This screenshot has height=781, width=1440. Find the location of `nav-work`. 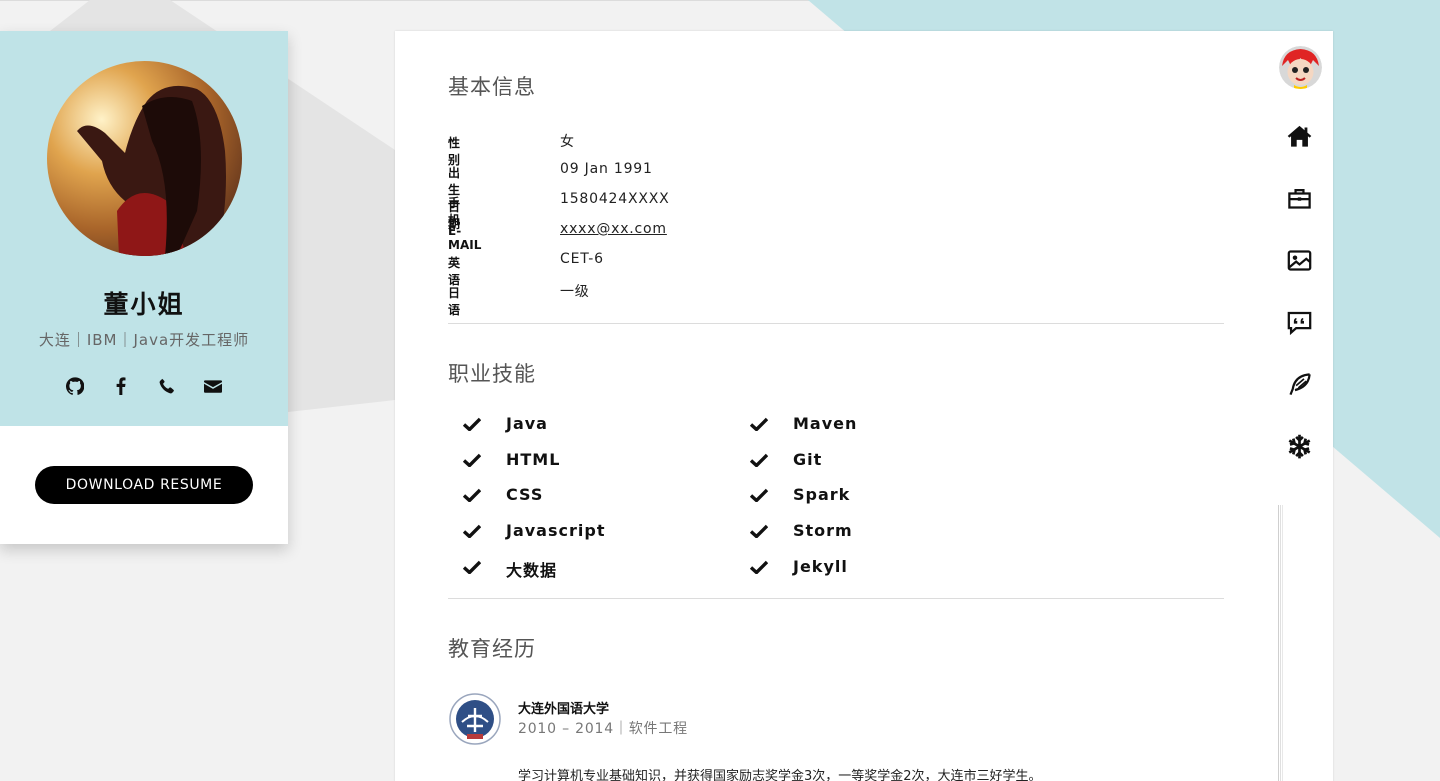

nav-work is located at coordinates (1299, 198).